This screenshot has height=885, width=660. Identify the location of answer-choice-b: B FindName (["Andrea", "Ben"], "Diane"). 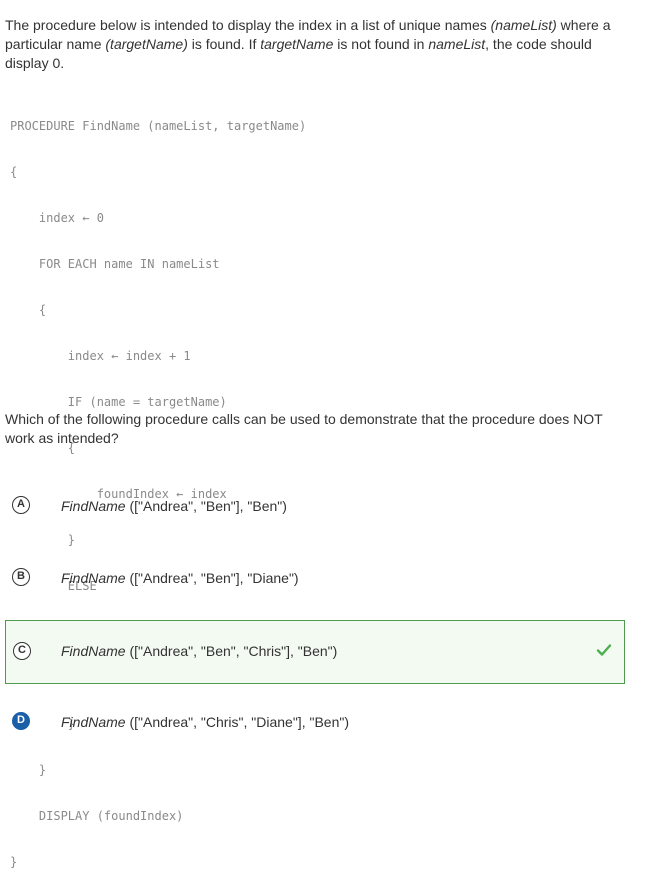
(315, 579).